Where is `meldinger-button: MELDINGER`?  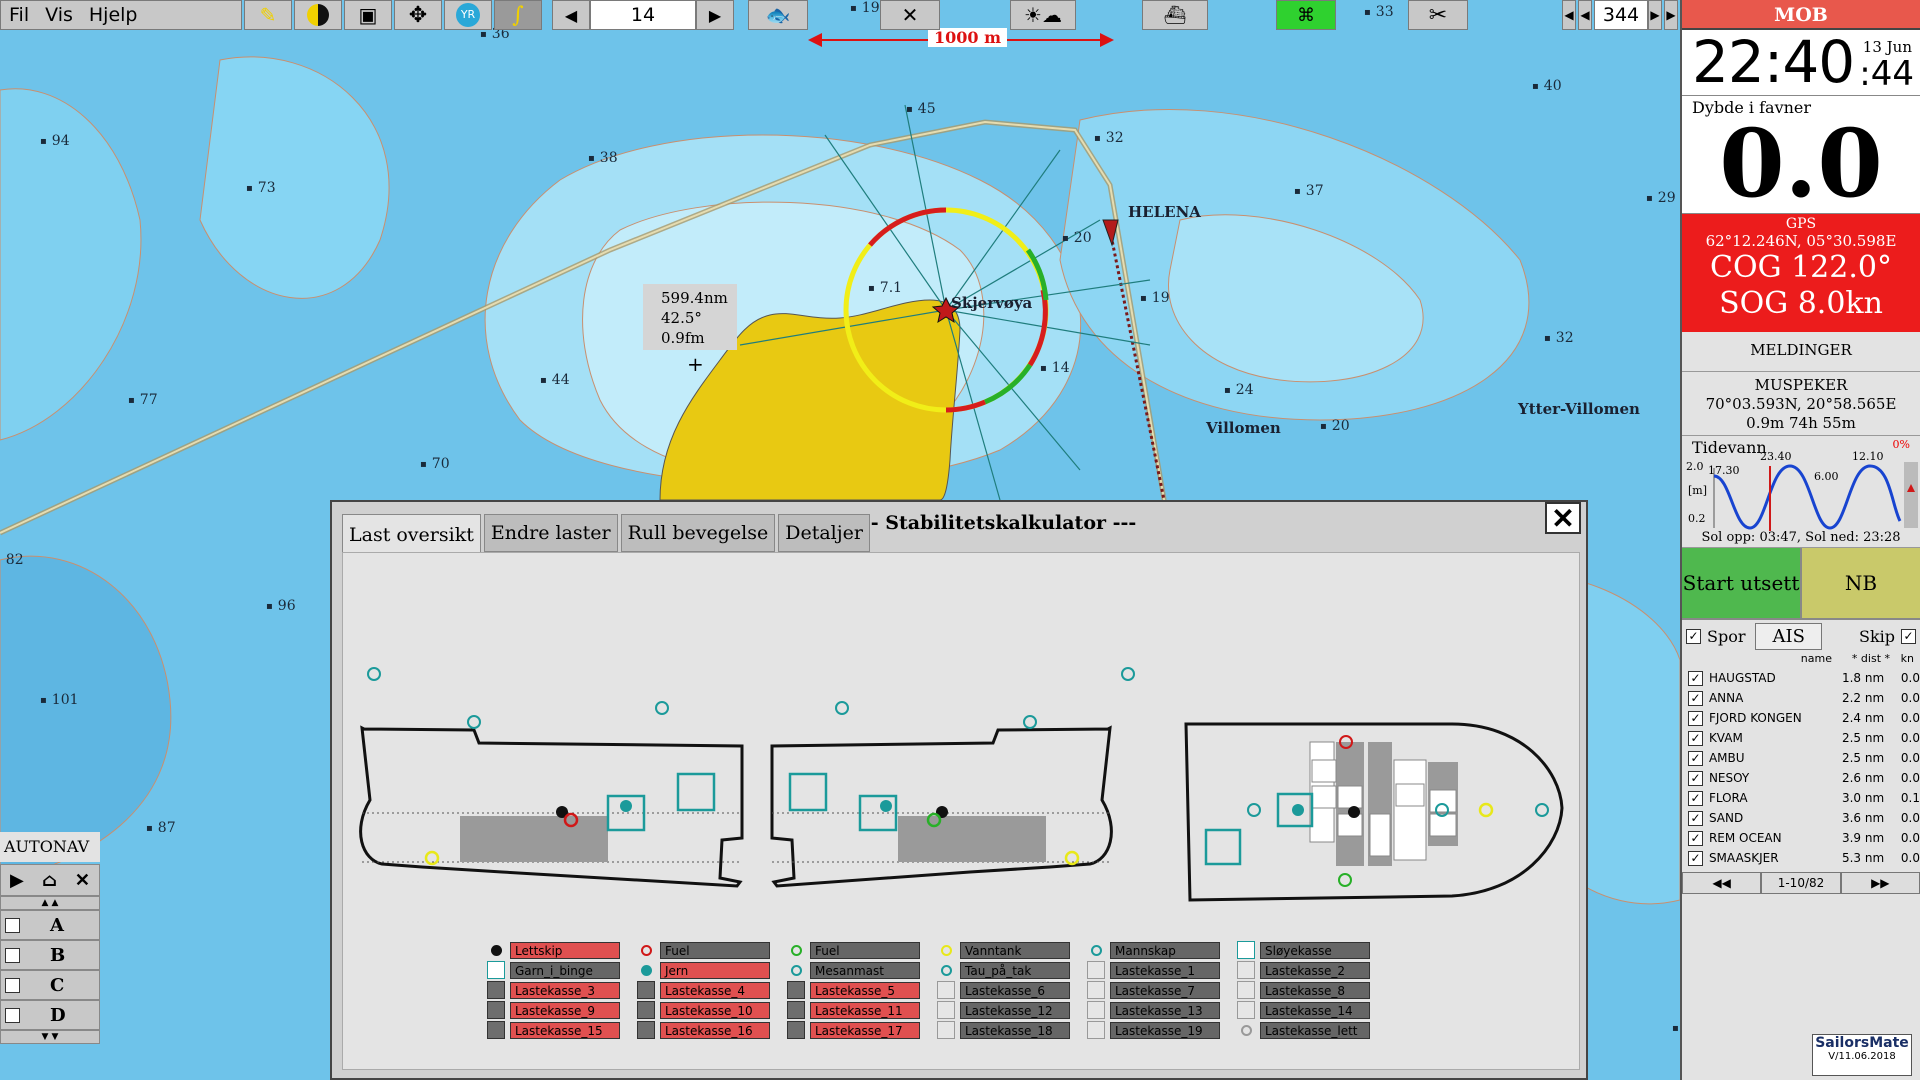
meldinger-button: MELDINGER is located at coordinates (1801, 352).